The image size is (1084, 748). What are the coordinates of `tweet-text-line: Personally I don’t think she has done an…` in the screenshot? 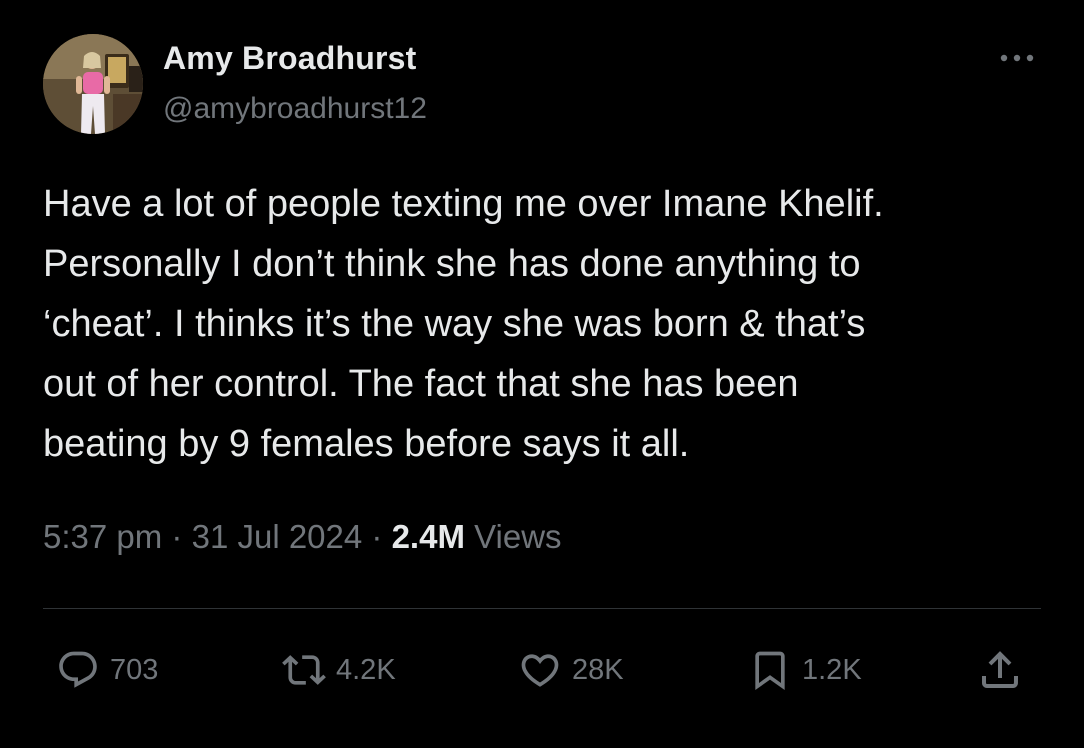 It's located at (452, 264).